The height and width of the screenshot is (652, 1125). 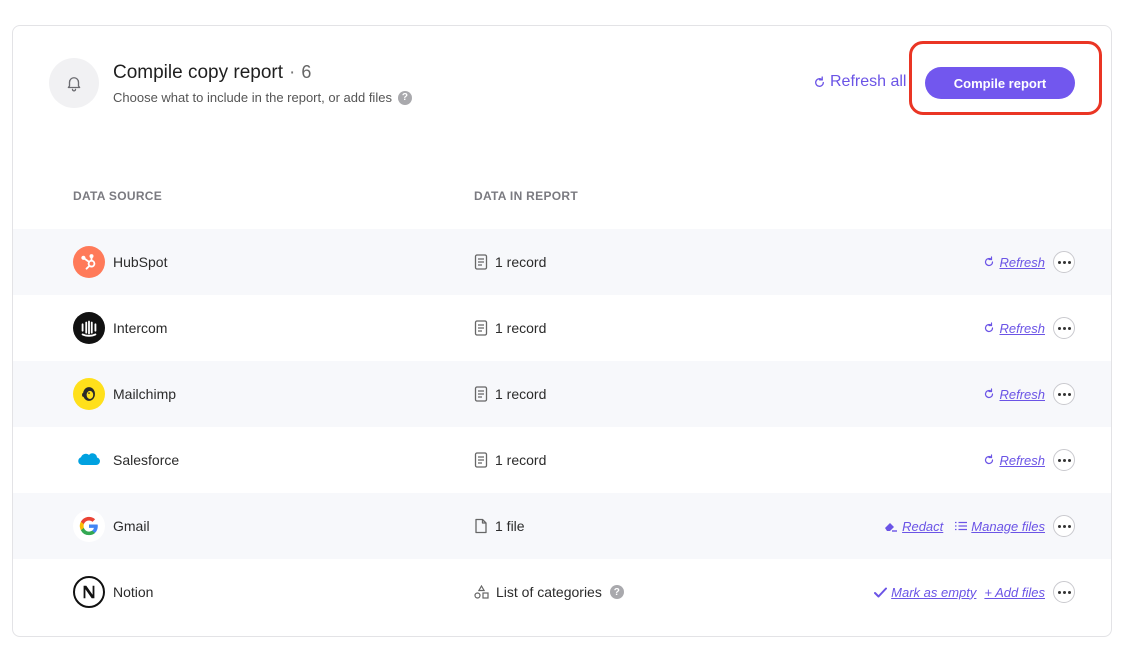 I want to click on bell-icon, so click(x=74, y=83).